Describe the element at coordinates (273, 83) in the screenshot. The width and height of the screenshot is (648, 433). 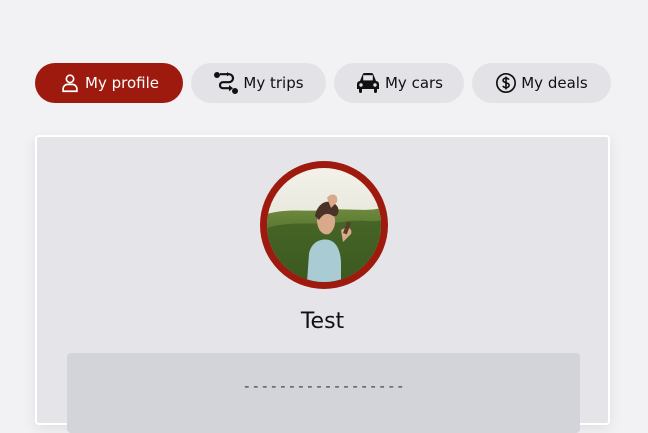
I see `tab-my-trips-label: My trips` at that location.